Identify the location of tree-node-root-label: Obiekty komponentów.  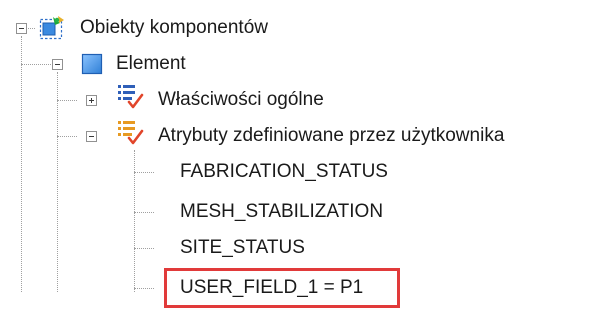
(174, 28).